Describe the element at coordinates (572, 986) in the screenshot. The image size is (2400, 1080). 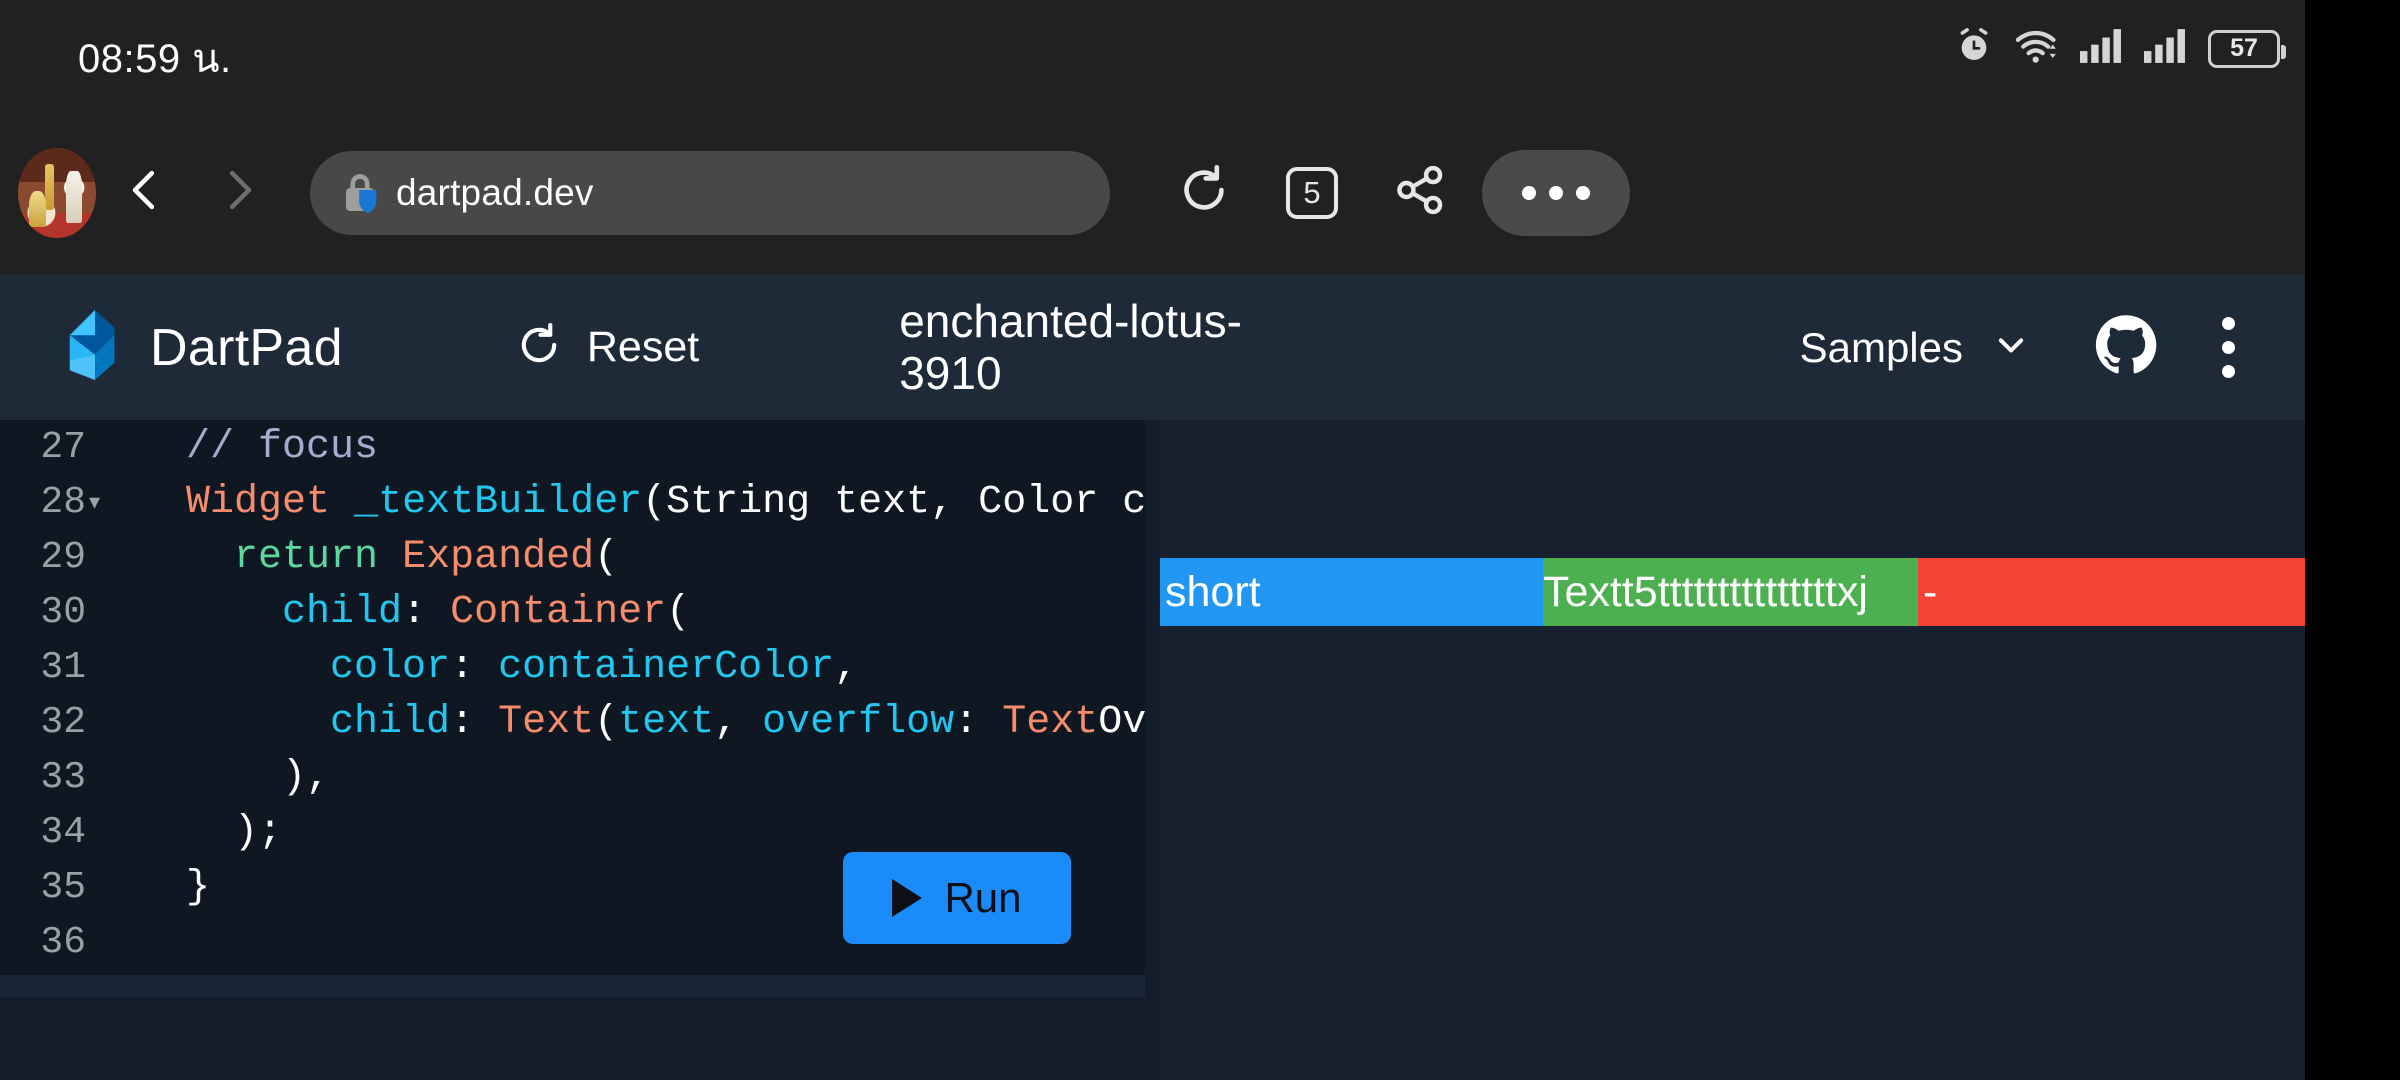
I see `editor-bottom-divider` at that location.